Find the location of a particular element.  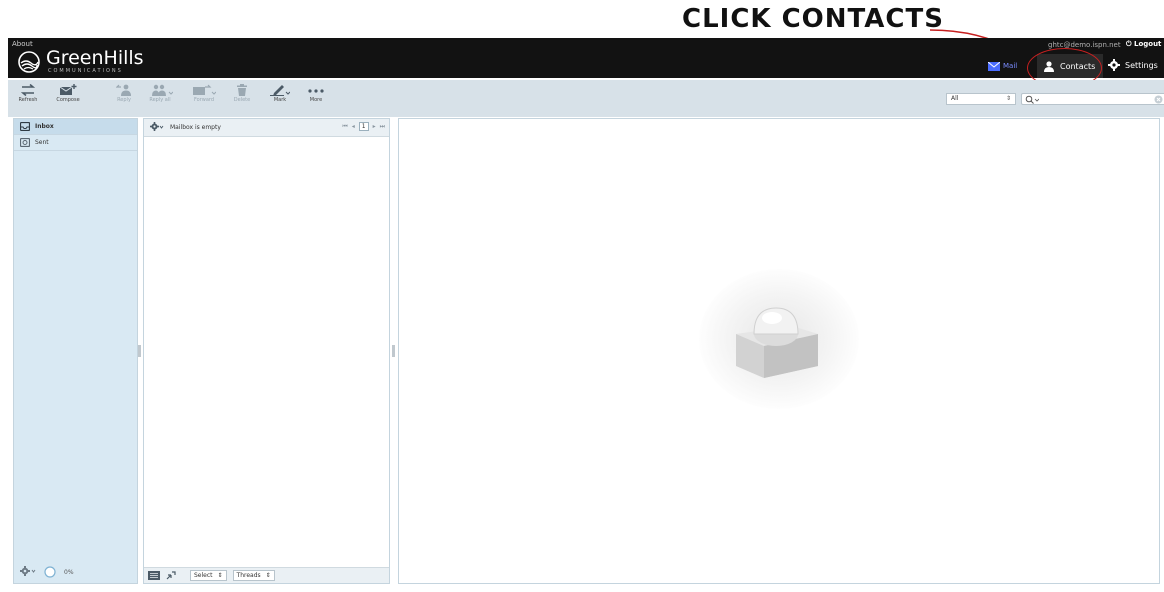

reply-label: Reply is located at coordinates (124, 100).